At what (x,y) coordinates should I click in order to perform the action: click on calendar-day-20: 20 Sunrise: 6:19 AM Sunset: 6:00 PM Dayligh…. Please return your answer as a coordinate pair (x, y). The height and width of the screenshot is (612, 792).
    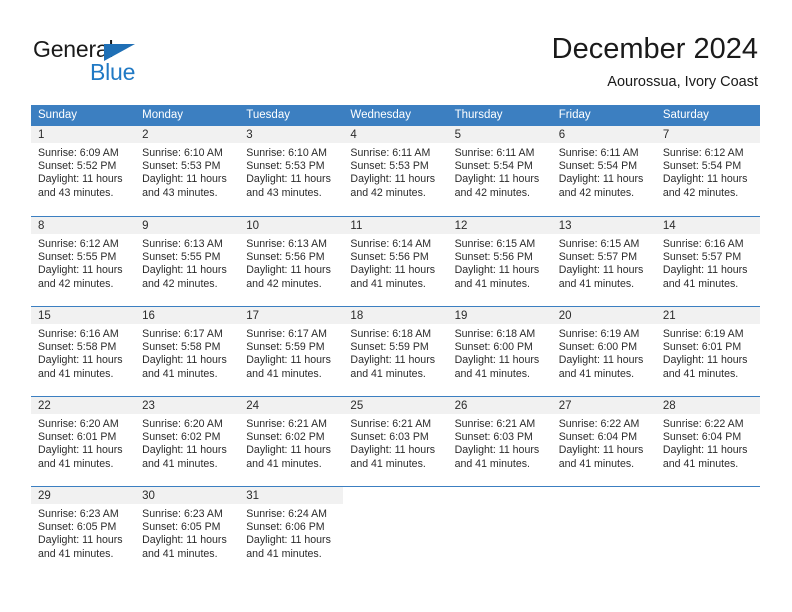
    Looking at the image, I should click on (603, 351).